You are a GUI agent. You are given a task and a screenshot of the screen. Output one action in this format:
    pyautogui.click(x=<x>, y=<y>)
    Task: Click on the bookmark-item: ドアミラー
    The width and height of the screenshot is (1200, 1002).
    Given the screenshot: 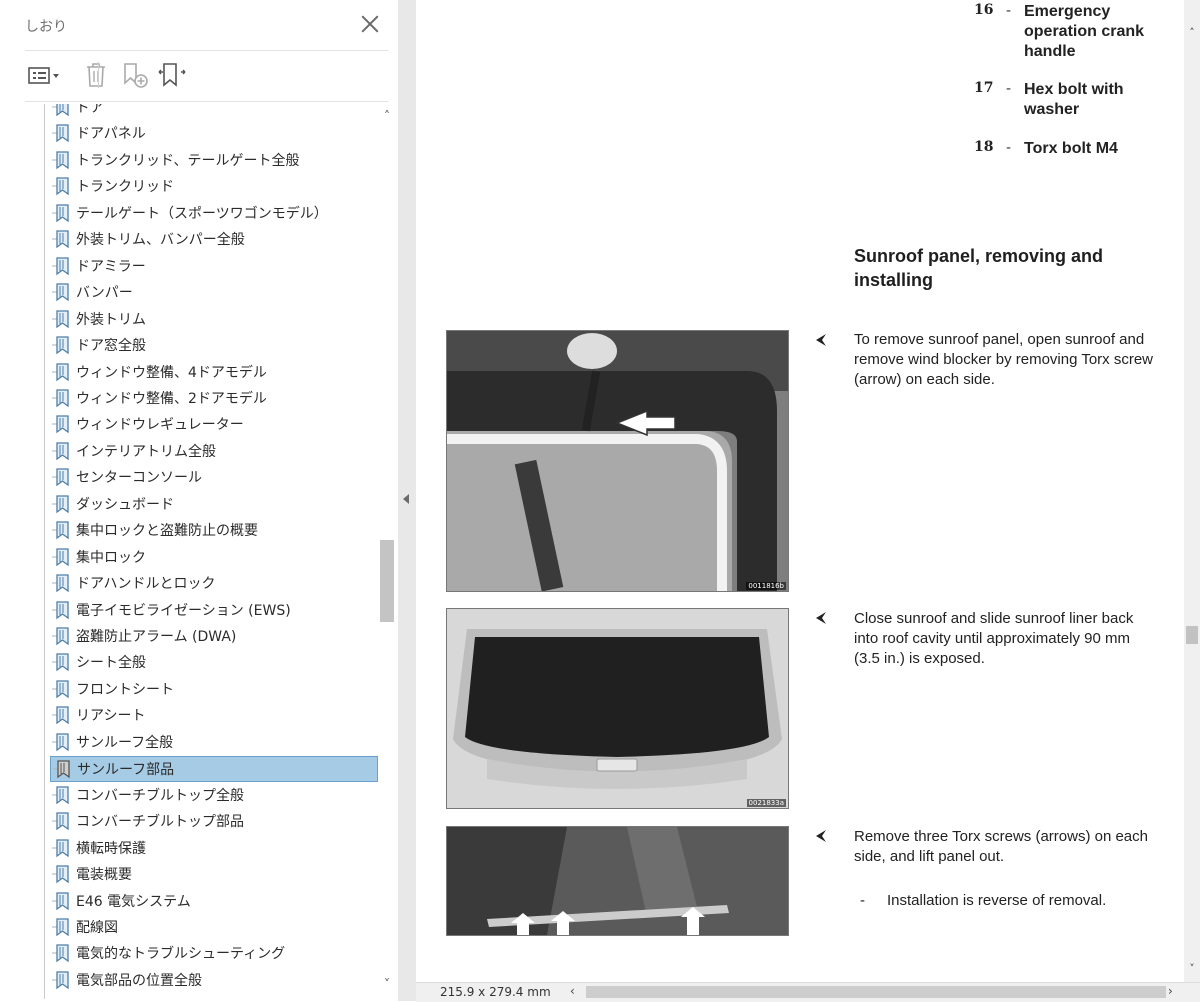 What is the action you would take?
    pyautogui.click(x=214, y=266)
    